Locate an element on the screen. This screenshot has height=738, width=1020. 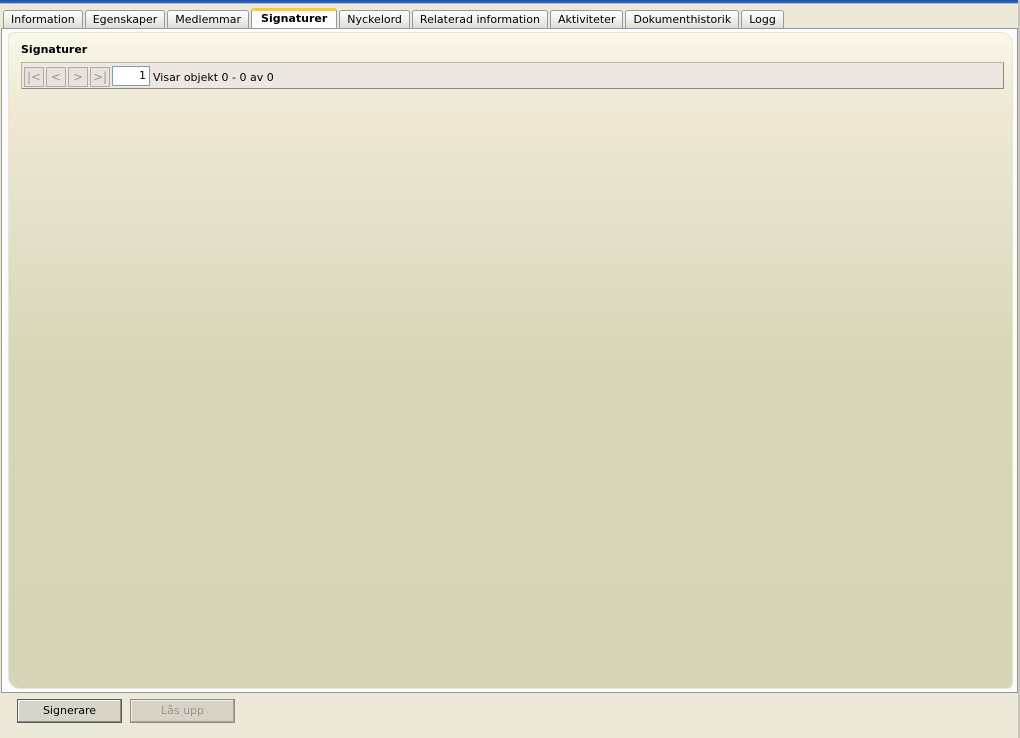
tab-nyckelord: Nyckelord is located at coordinates (374, 19).